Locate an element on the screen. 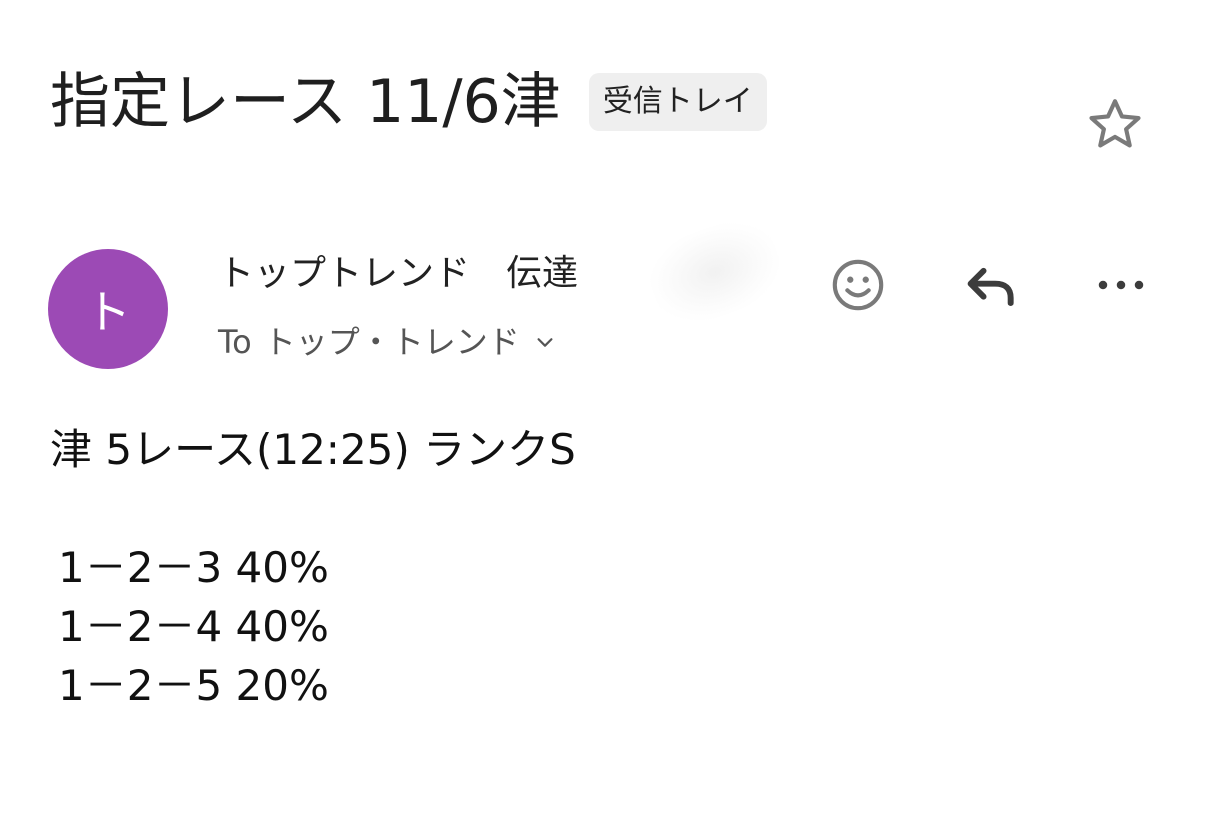  reply-arrow-icon is located at coordinates (990, 287).